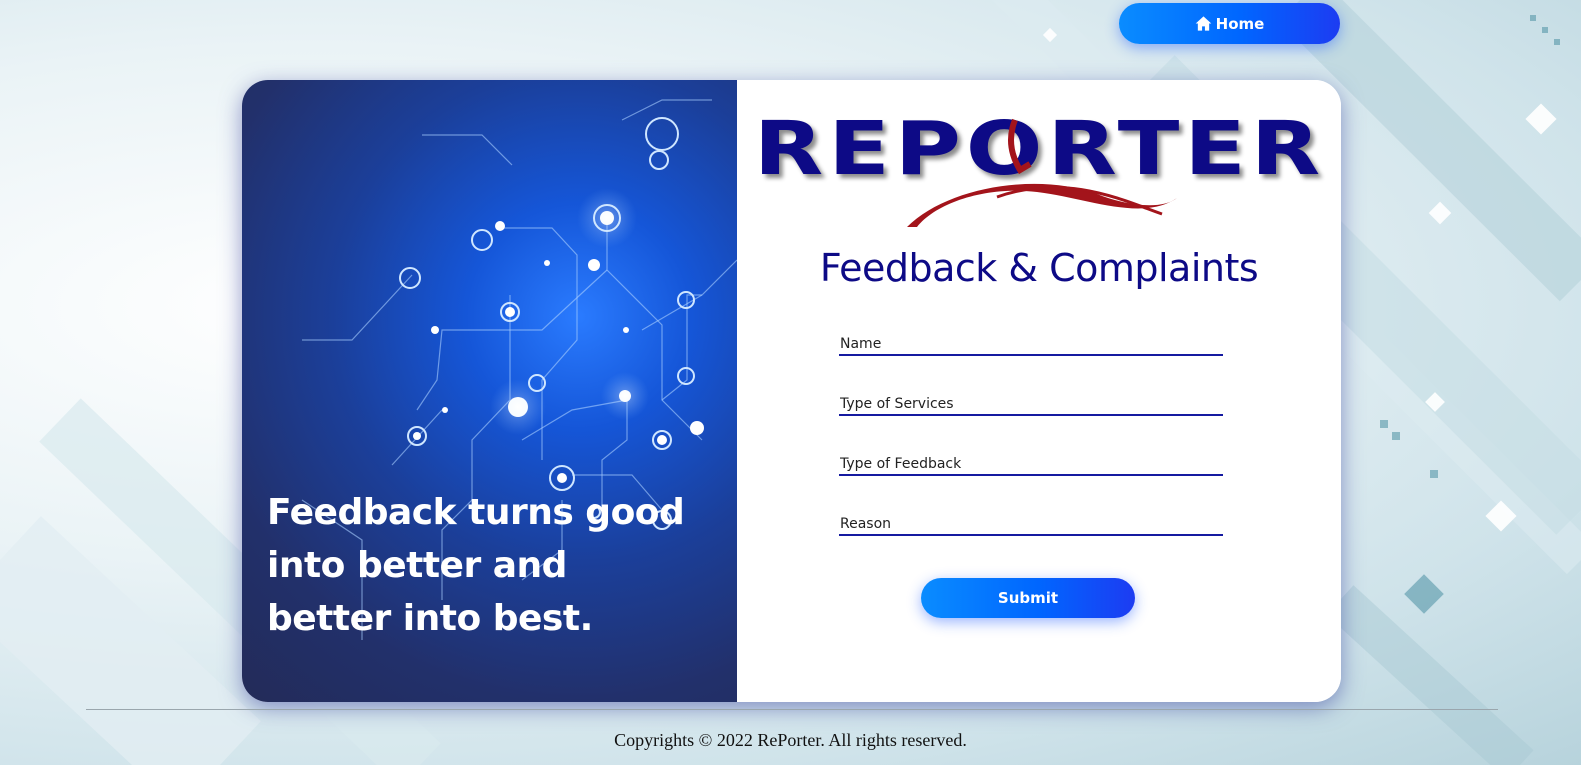 Image resolution: width=1581 pixels, height=765 pixels. Describe the element at coordinates (1028, 598) in the screenshot. I see `submit-button: Submit` at that location.